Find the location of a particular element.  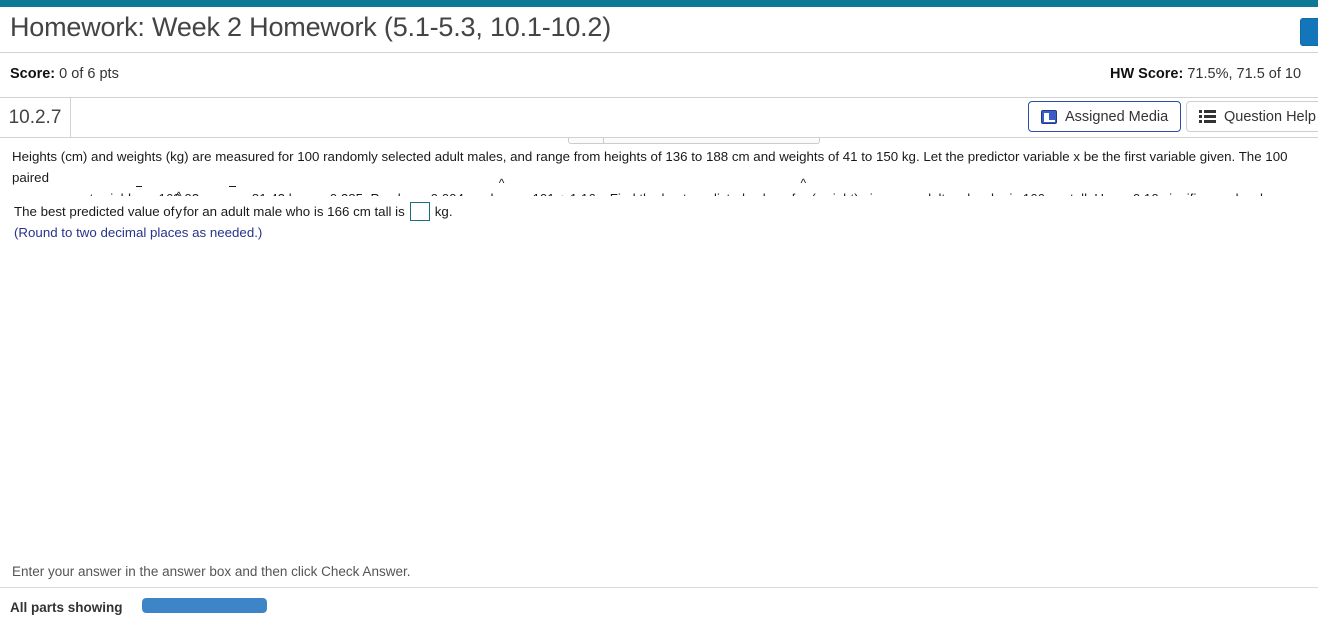

assigned-media-button: Assigned Media is located at coordinates (1105, 116).